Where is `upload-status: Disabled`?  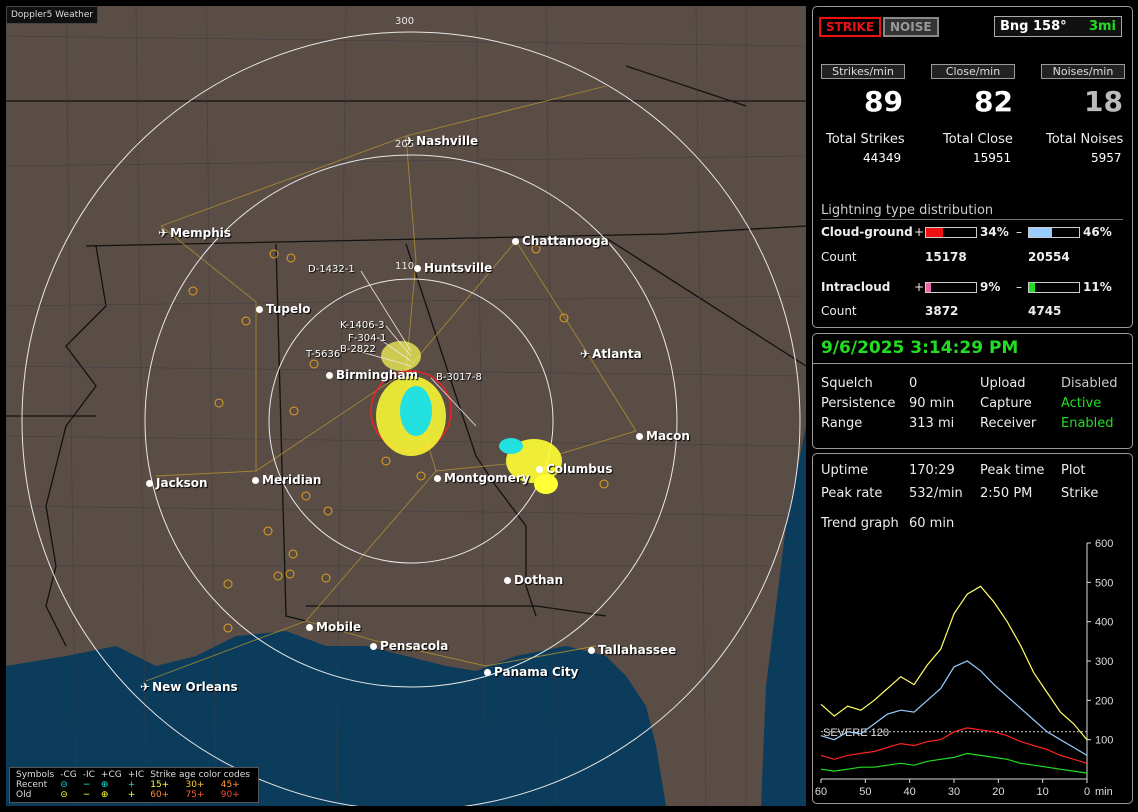 upload-status: Disabled is located at coordinates (1089, 383).